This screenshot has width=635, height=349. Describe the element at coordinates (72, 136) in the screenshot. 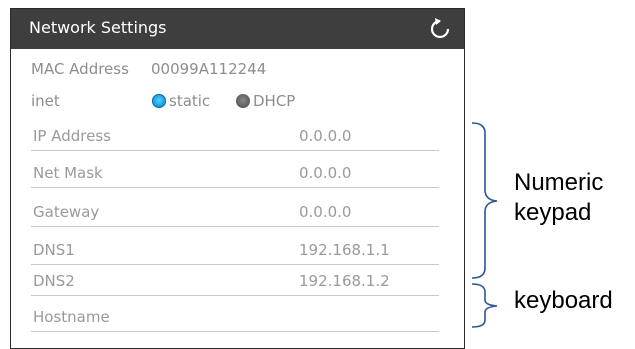

I see `ip-address-label: IP Address` at that location.